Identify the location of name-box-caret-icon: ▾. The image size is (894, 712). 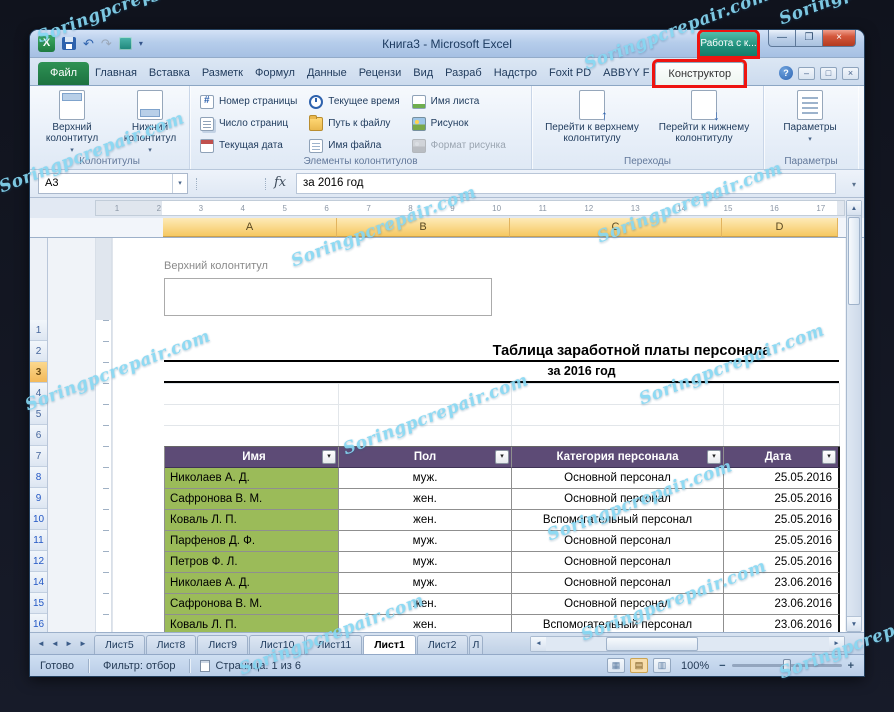
(179, 183).